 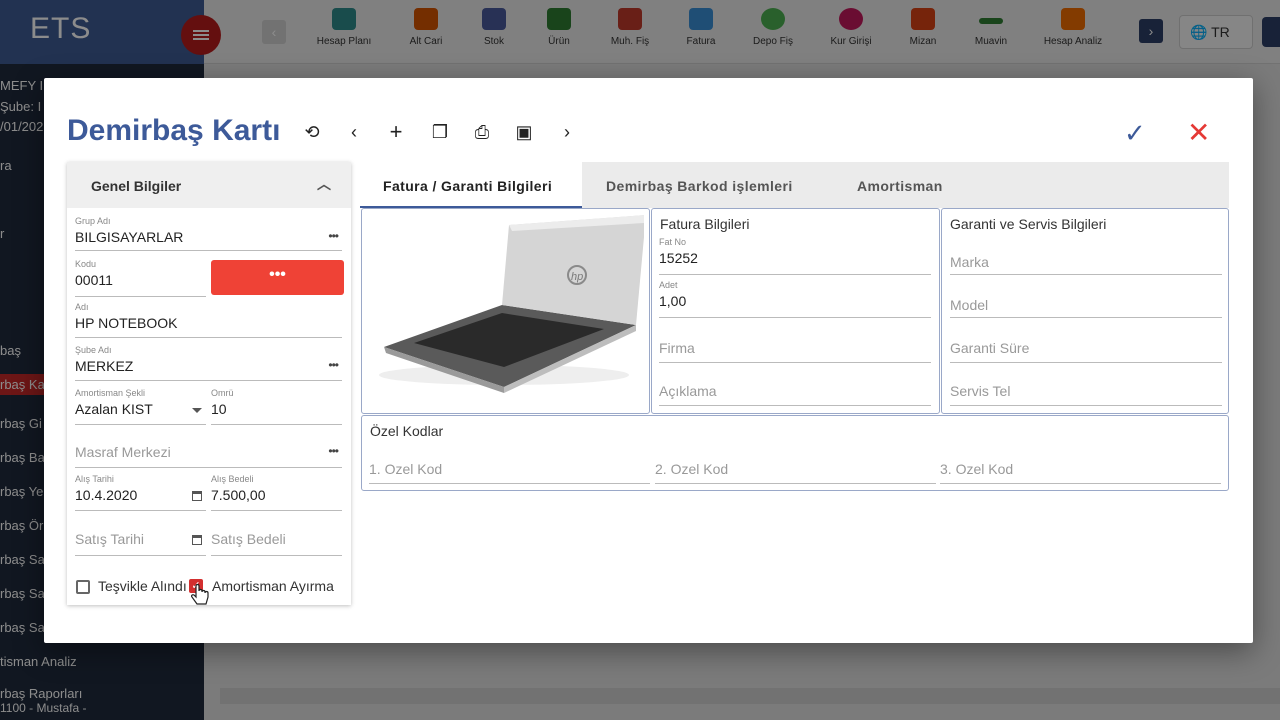 I want to click on satis-bedeli-field: Satış Bedeli, so click(x=276, y=537).